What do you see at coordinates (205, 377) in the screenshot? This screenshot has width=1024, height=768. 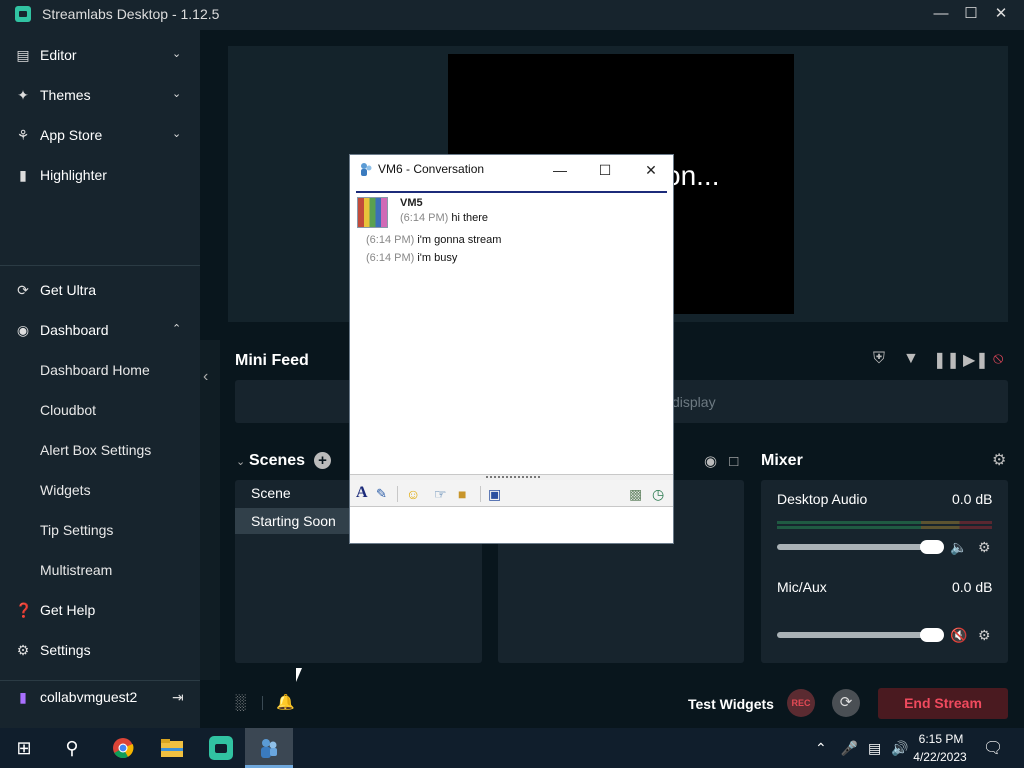 I see `chevron-left-icon: ‹` at bounding box center [205, 377].